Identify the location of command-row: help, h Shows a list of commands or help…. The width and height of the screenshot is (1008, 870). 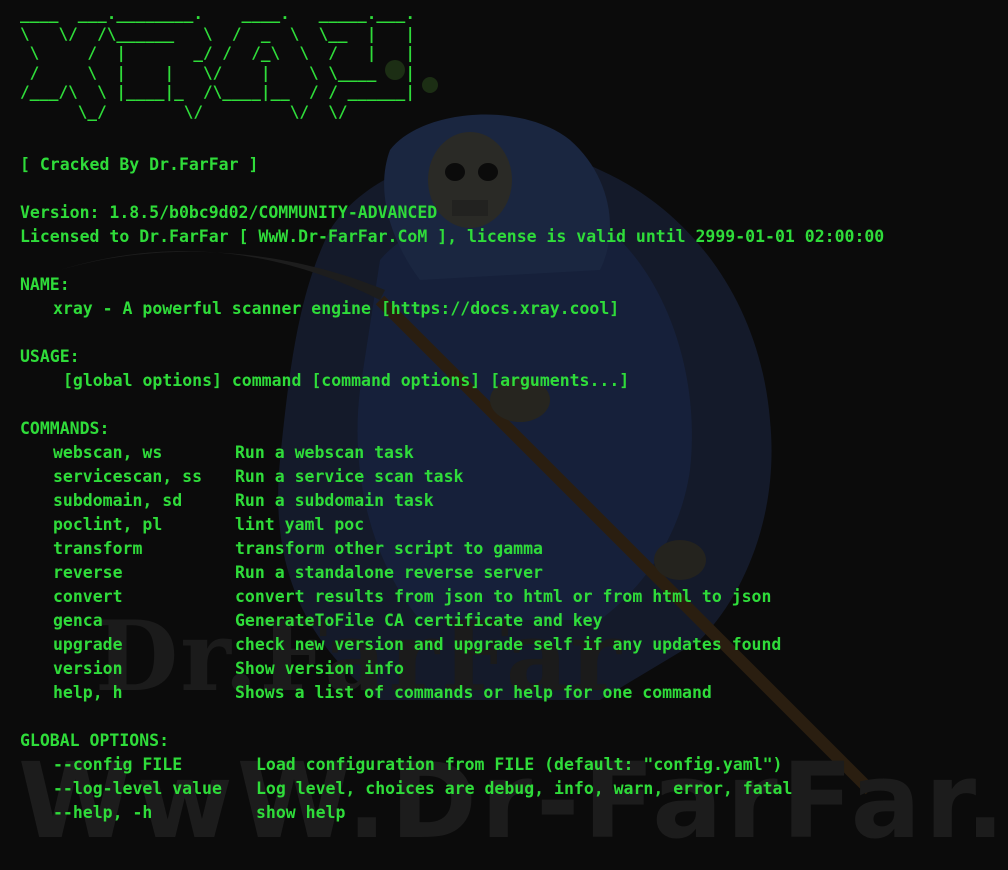
(452, 693).